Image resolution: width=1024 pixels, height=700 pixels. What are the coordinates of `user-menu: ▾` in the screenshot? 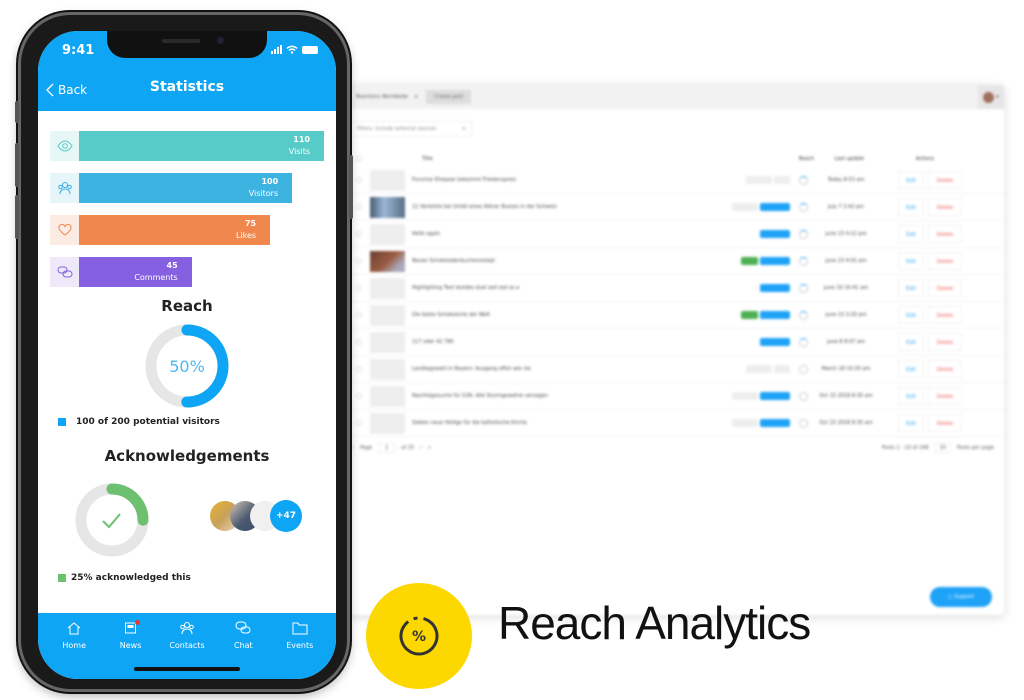 It's located at (991, 97).